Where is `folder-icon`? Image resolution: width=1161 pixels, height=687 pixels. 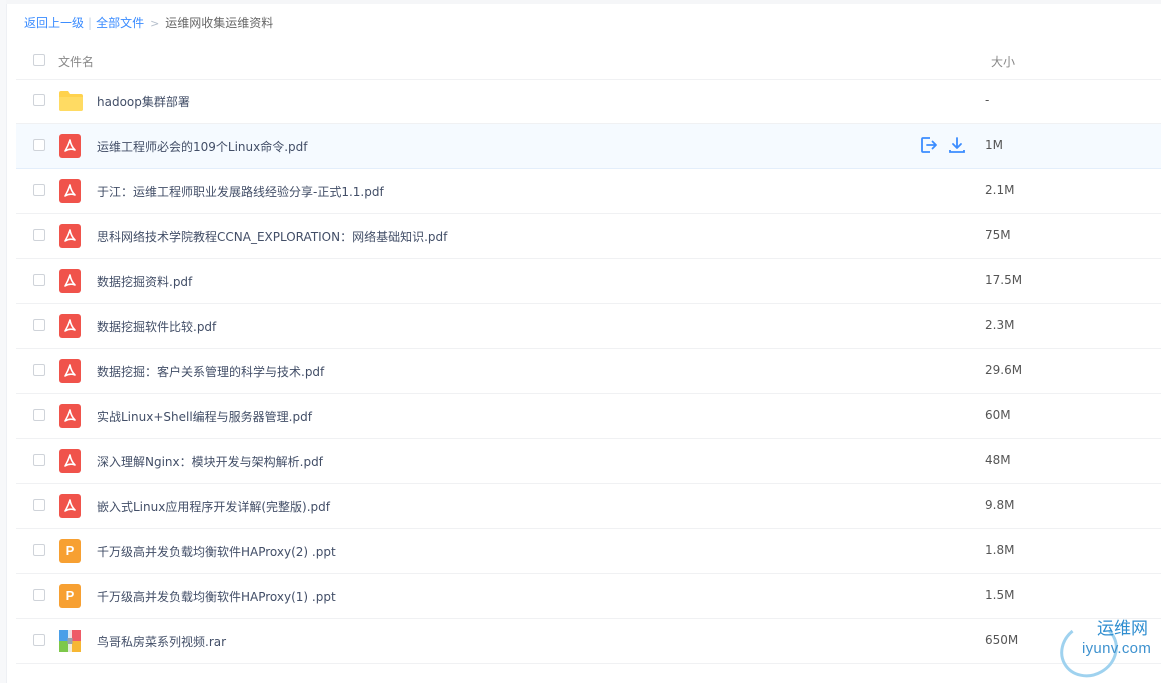 folder-icon is located at coordinates (71, 101).